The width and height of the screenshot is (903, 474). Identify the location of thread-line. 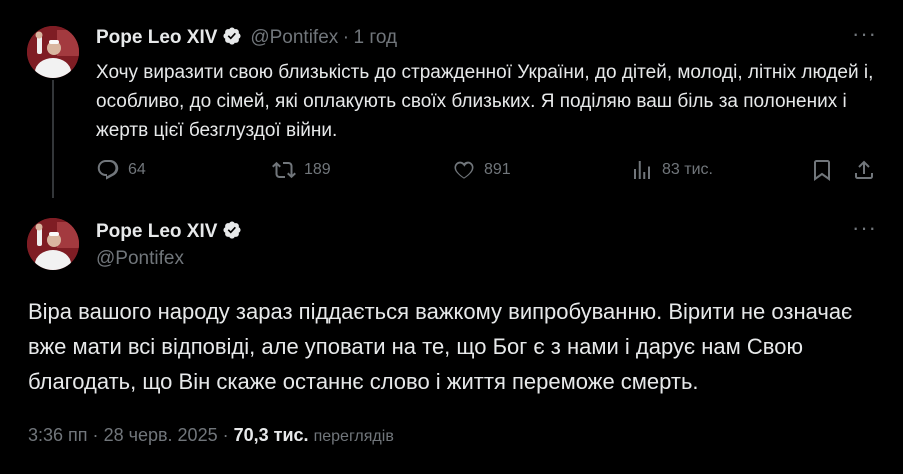
(53, 139).